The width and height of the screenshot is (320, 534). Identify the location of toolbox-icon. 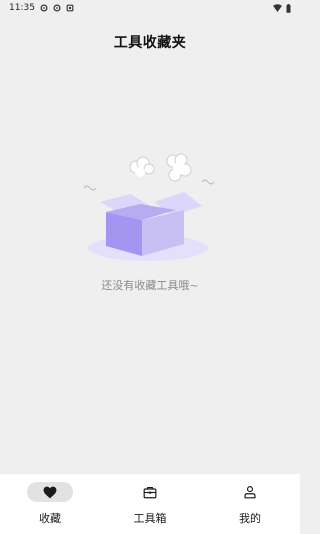
(150, 492).